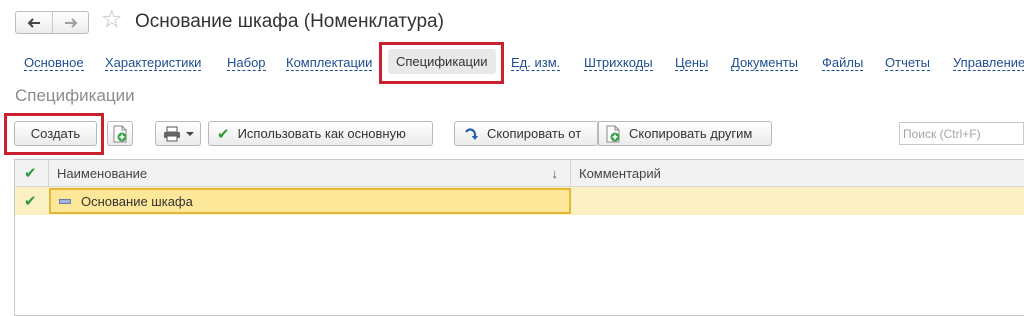  I want to click on arrow-left-icon, so click(33, 22).